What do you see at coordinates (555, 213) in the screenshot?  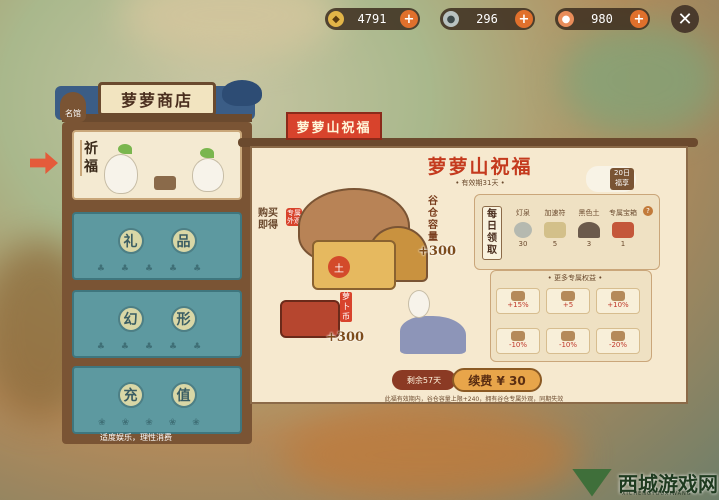 I see `daily-item-name: 加速符` at bounding box center [555, 213].